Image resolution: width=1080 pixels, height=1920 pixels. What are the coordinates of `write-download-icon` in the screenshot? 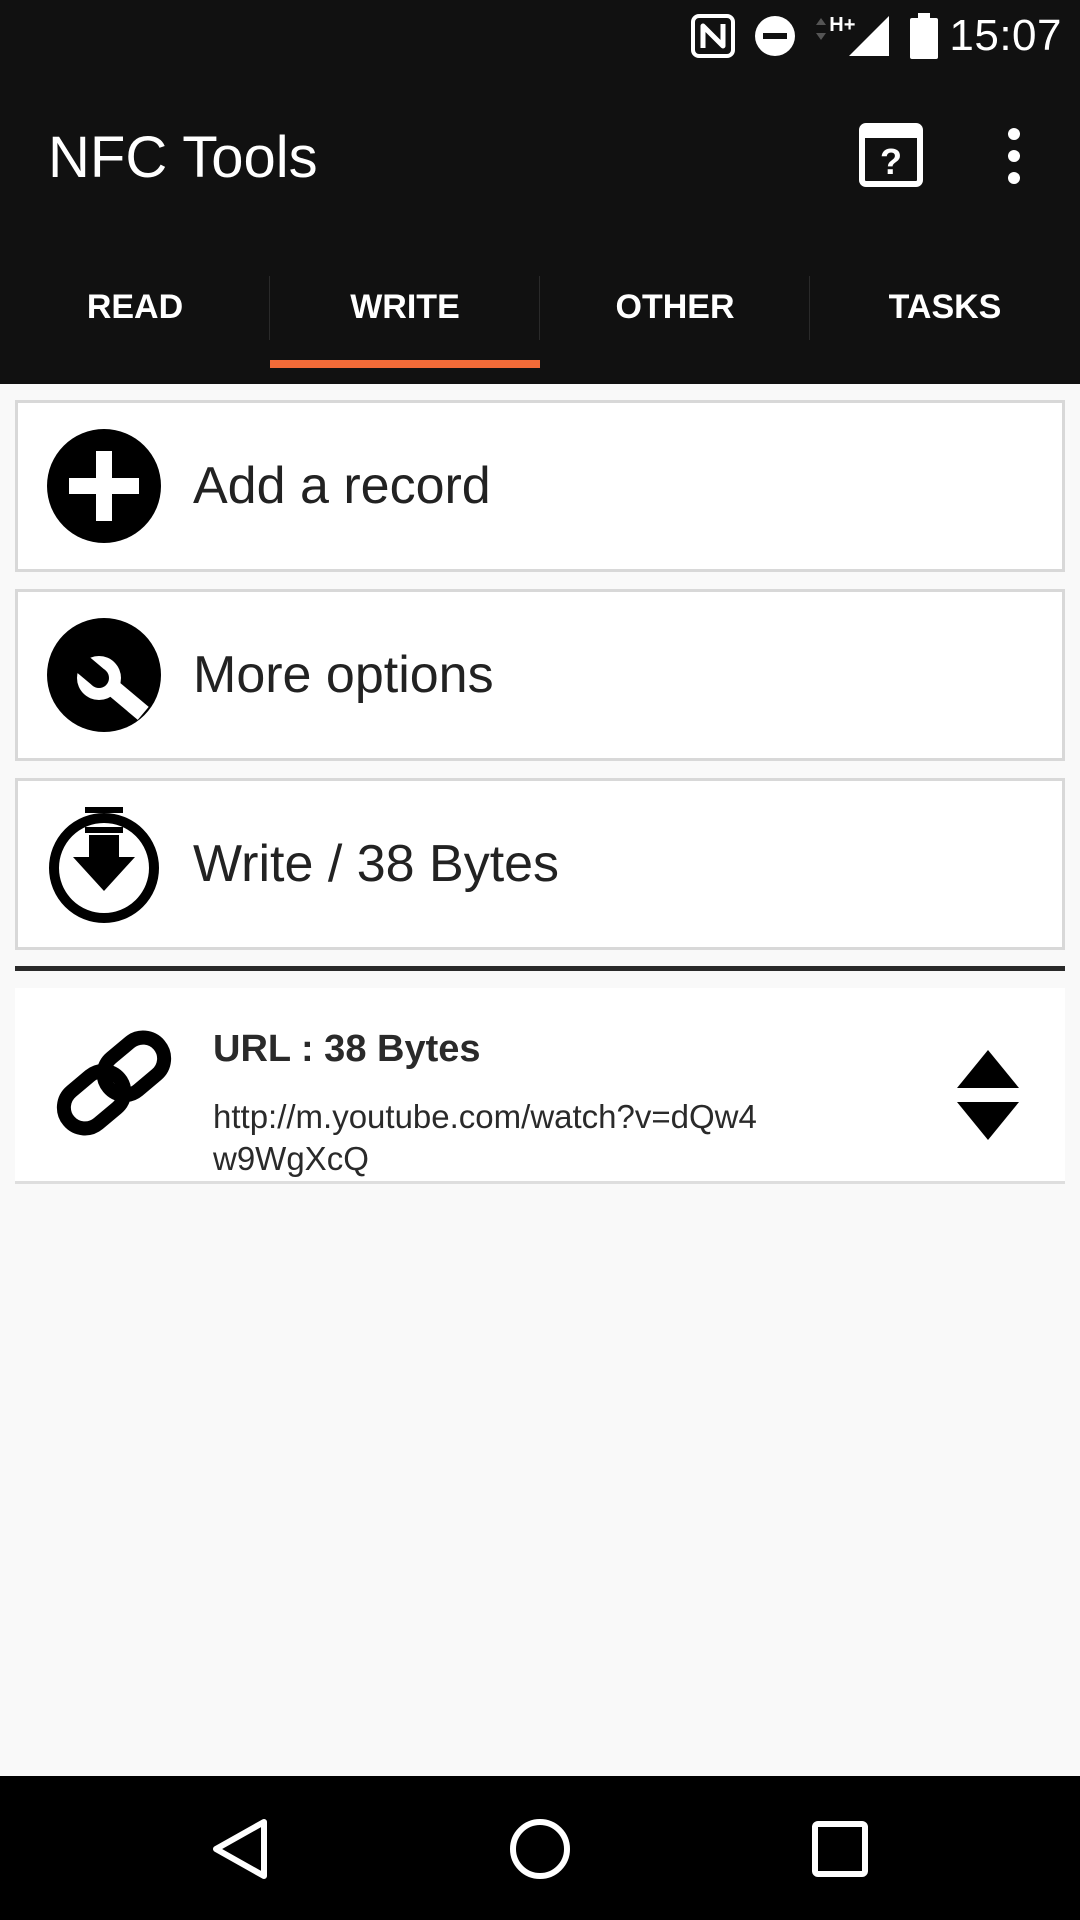 It's located at (104, 865).